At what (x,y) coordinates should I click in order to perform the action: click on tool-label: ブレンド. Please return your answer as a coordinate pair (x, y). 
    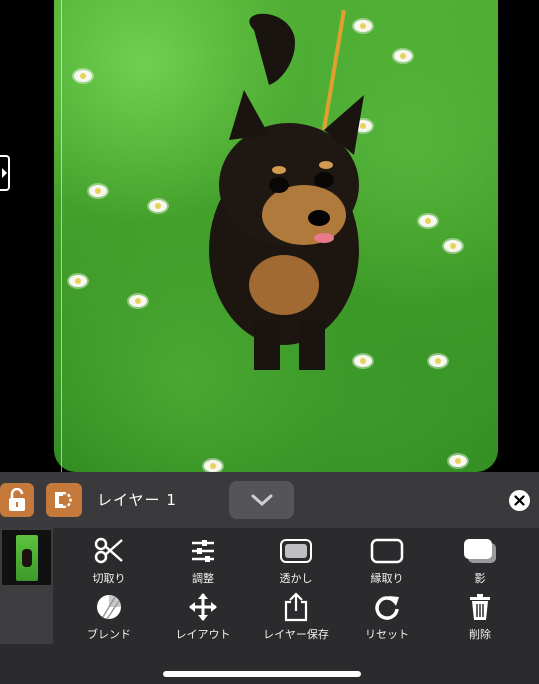
    Looking at the image, I should click on (109, 634).